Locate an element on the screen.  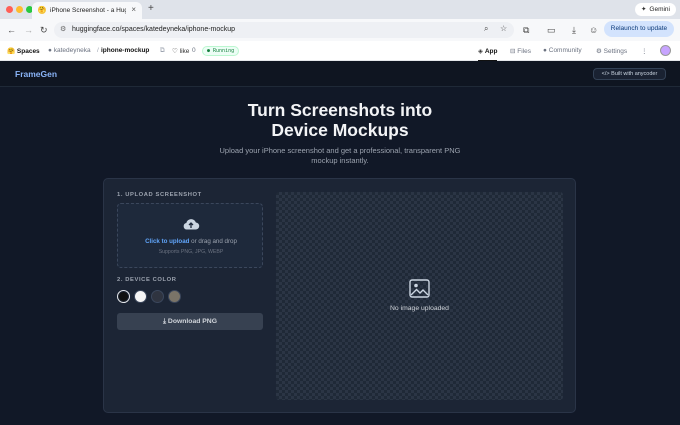
minimize-window-button is located at coordinates (19, 9).